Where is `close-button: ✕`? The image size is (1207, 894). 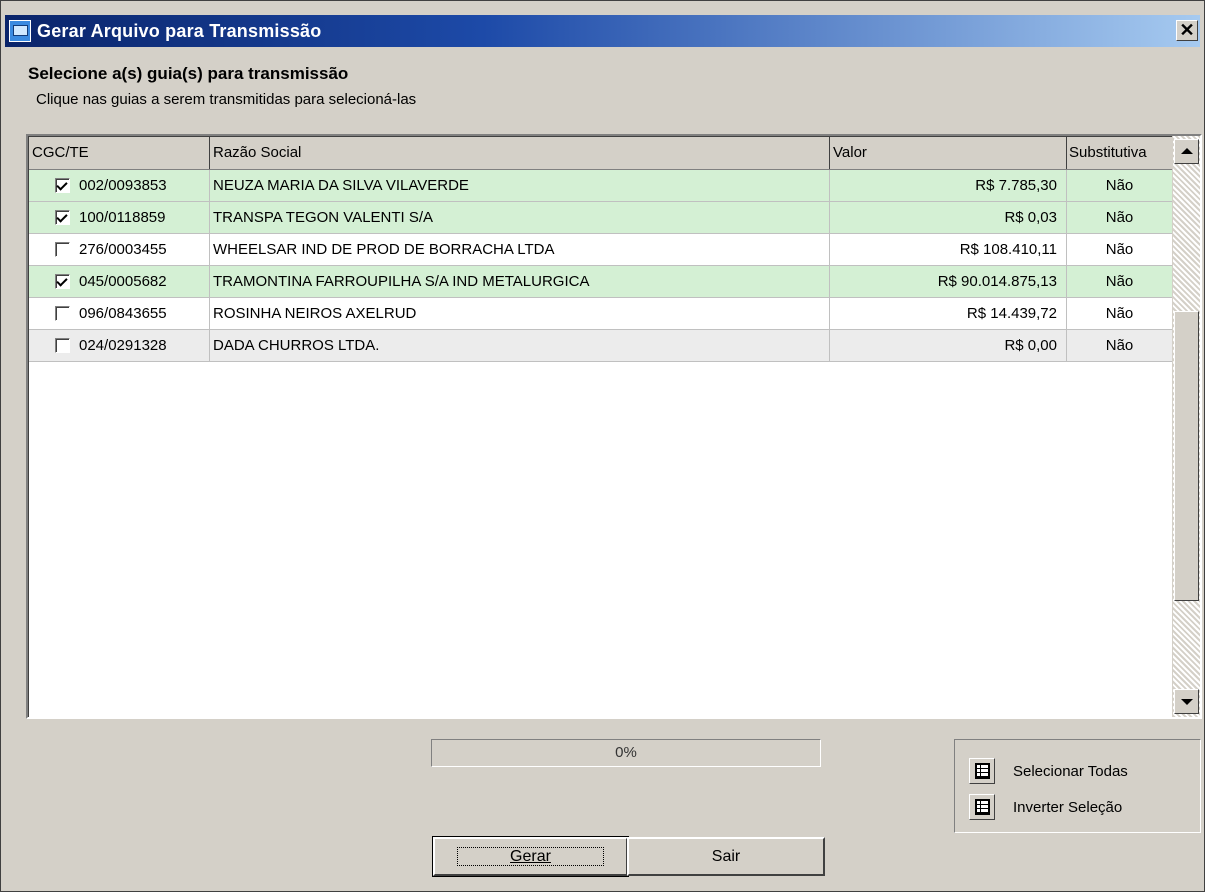
close-button: ✕ is located at coordinates (1187, 30).